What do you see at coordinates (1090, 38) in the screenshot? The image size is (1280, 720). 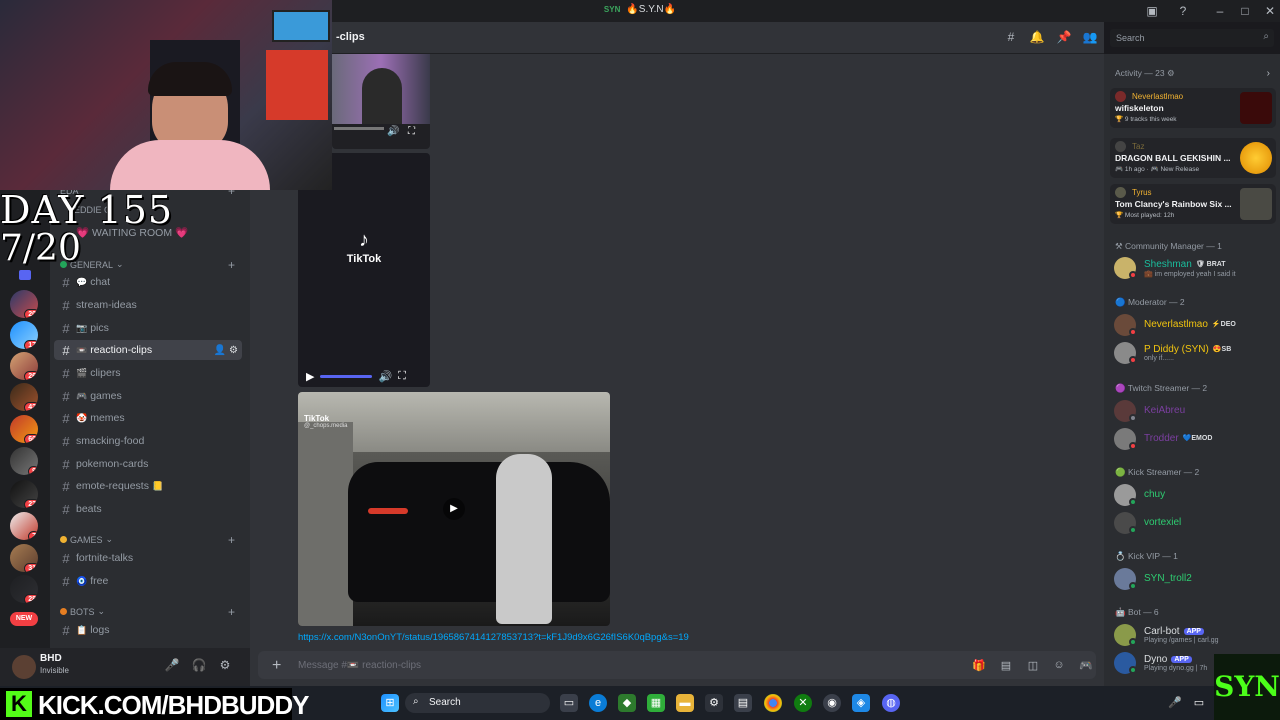 I see `member-list-icon: 👥` at bounding box center [1090, 38].